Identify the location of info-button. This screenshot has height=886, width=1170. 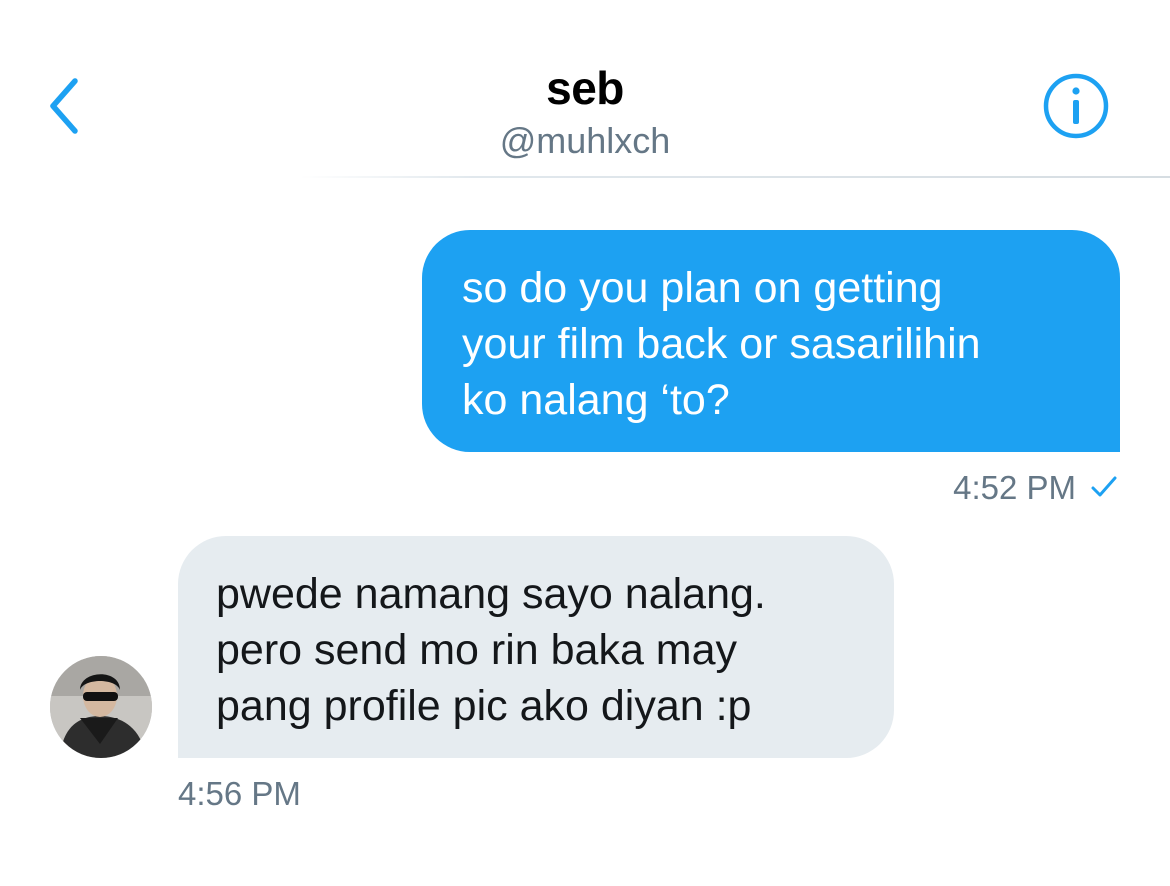
(1076, 108).